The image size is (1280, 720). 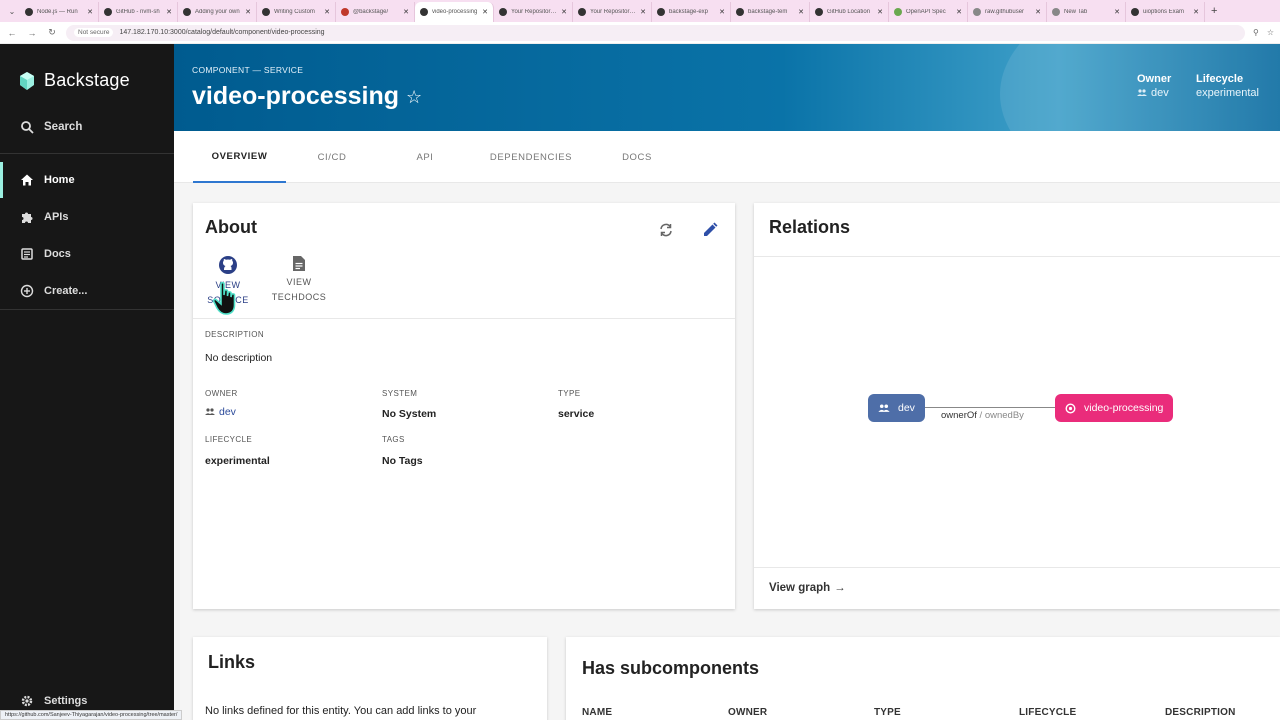 What do you see at coordinates (807, 588) in the screenshot?
I see `view-graph-link: View graph →` at bounding box center [807, 588].